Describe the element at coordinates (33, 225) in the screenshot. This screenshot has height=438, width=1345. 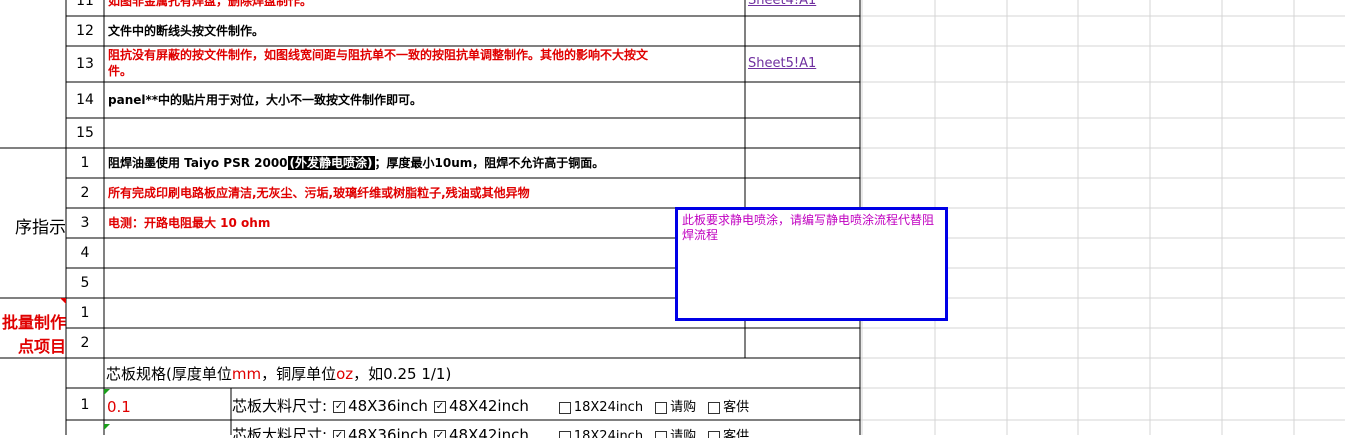
I see `section-label-process: 序指示` at that location.